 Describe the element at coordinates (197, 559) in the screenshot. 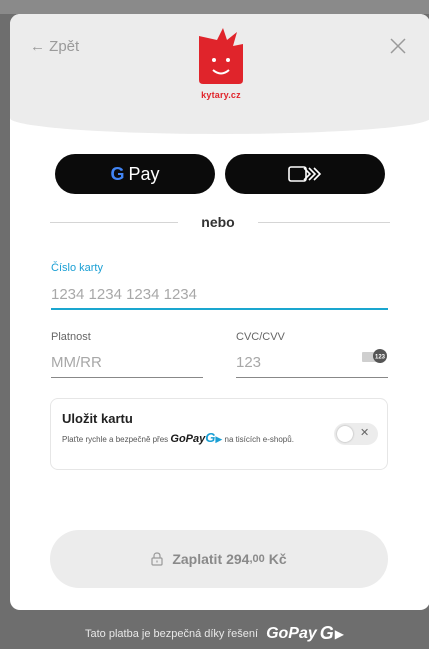

I see `pay-button-label: Zaplatit` at that location.